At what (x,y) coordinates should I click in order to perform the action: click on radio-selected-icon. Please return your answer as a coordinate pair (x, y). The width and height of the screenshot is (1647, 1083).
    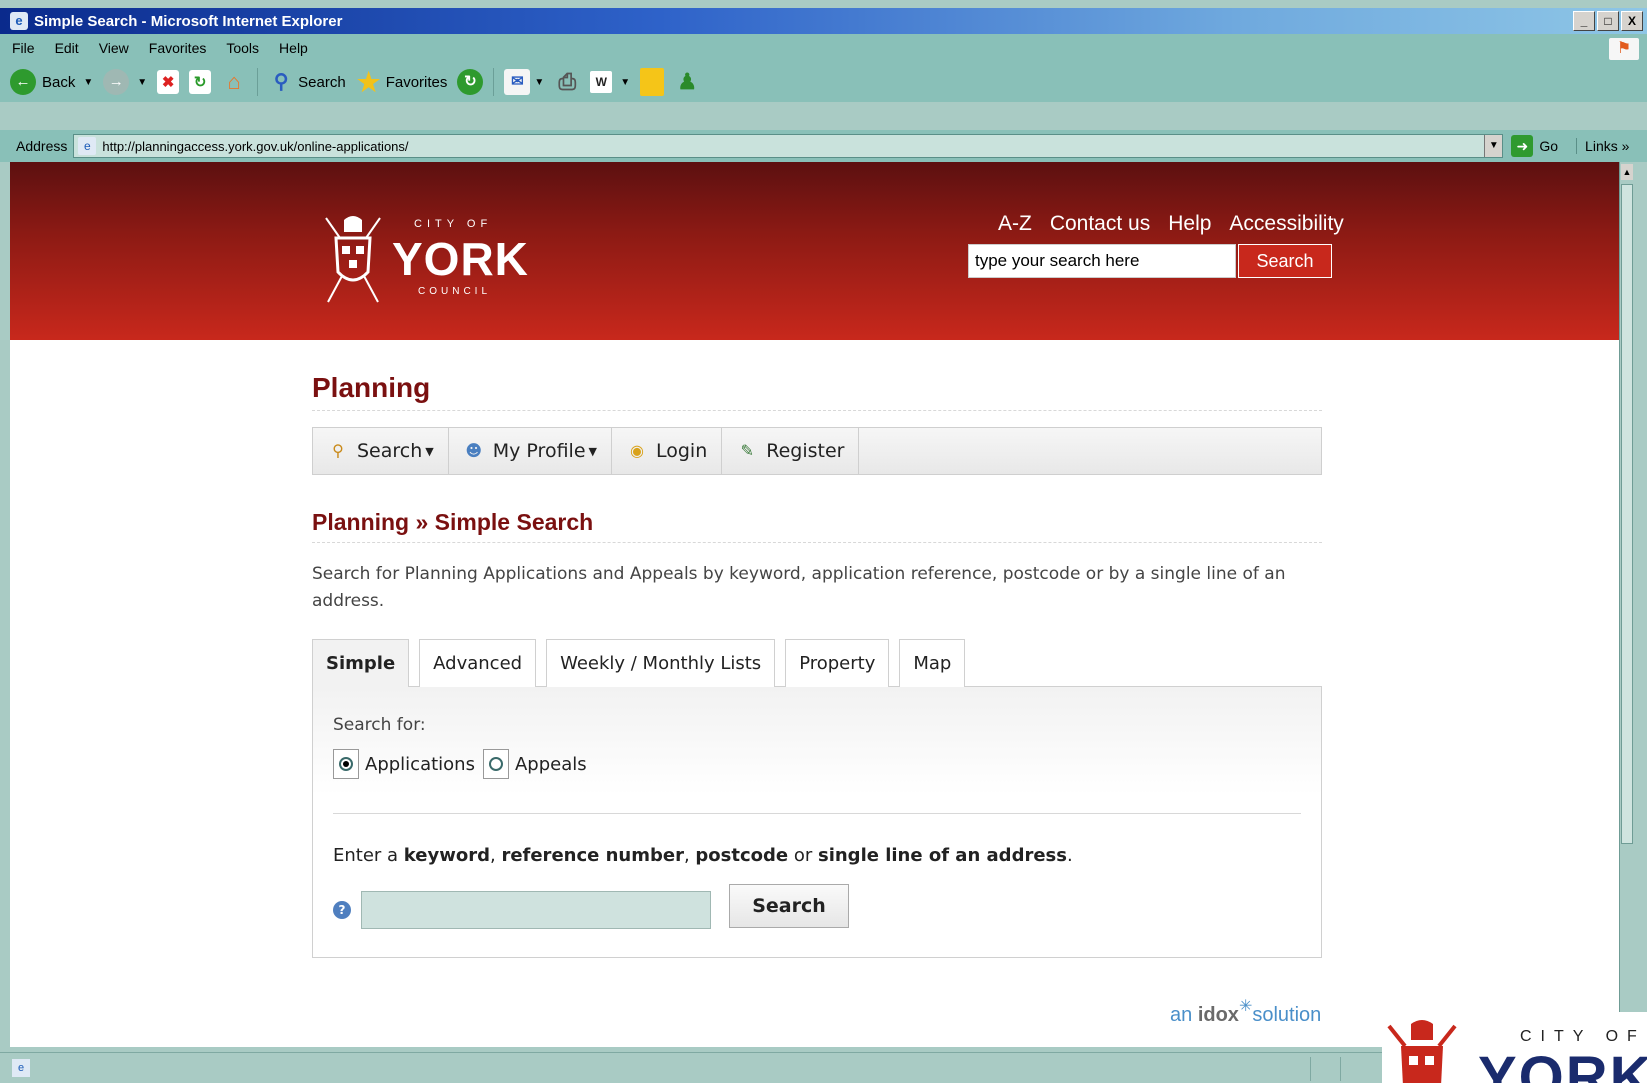
    Looking at the image, I should click on (346, 764).